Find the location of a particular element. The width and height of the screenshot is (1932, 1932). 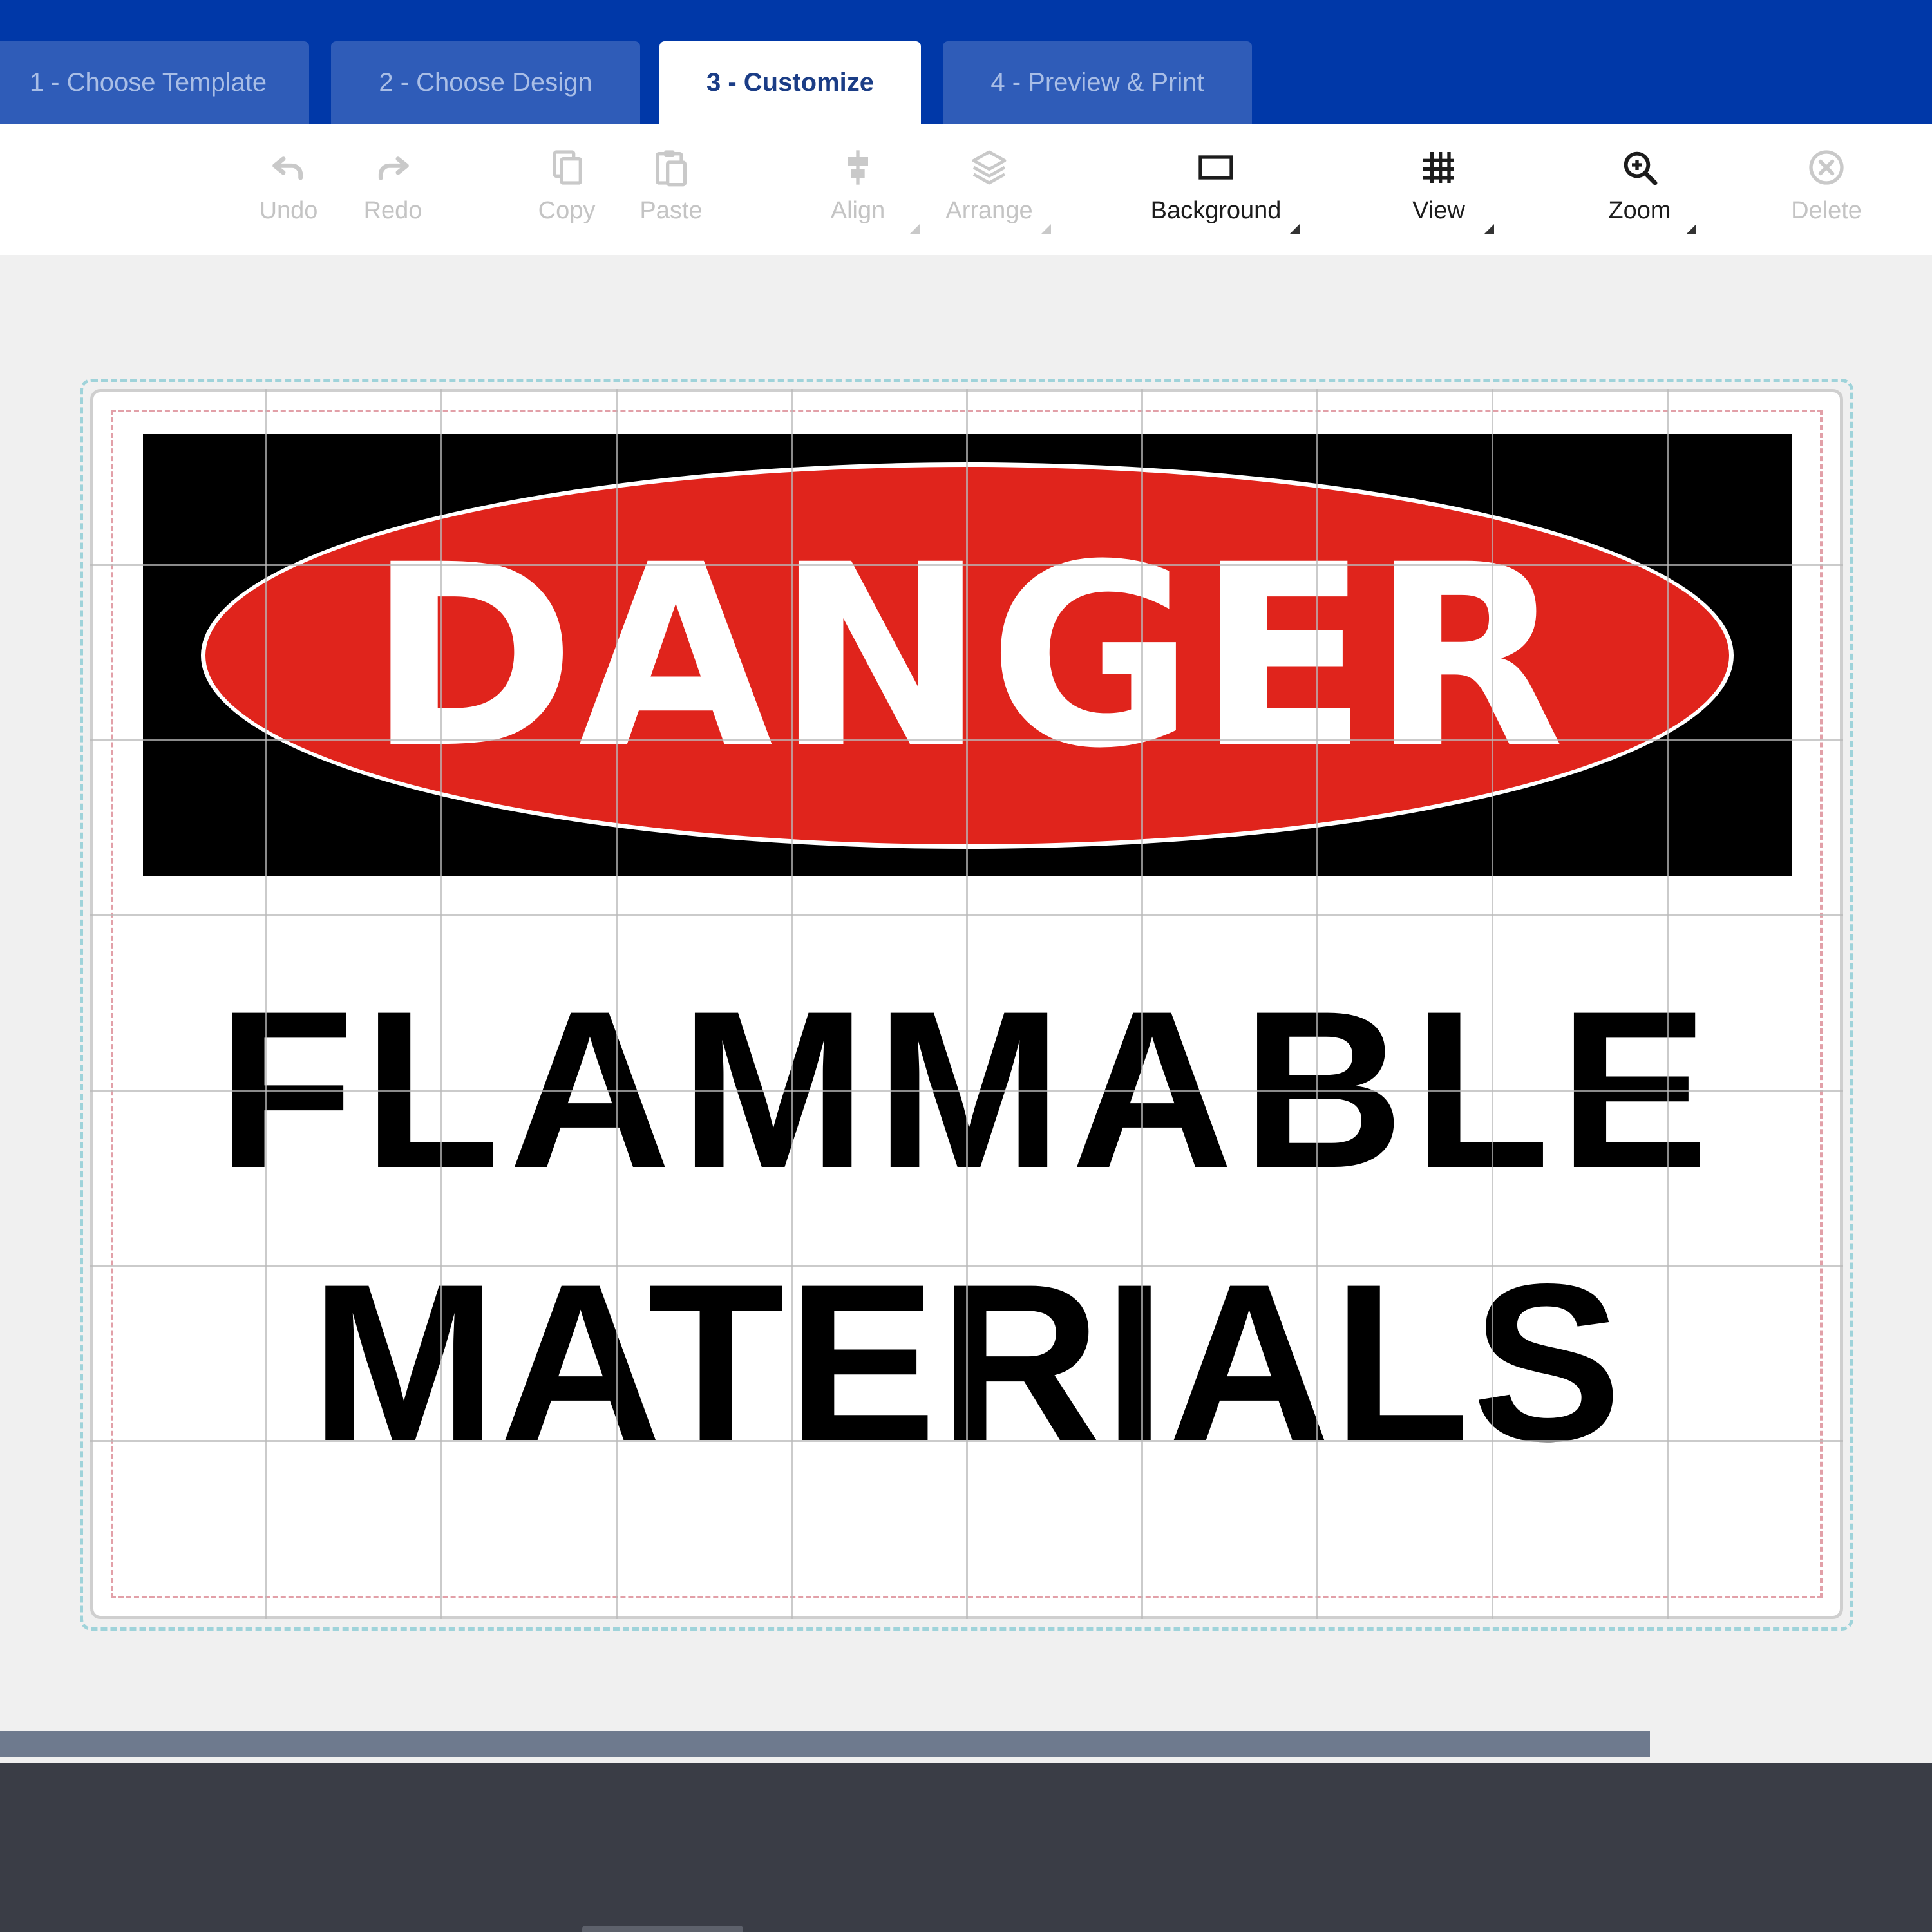

tab-choose-design: 2 - Choose Design is located at coordinates (485, 83).